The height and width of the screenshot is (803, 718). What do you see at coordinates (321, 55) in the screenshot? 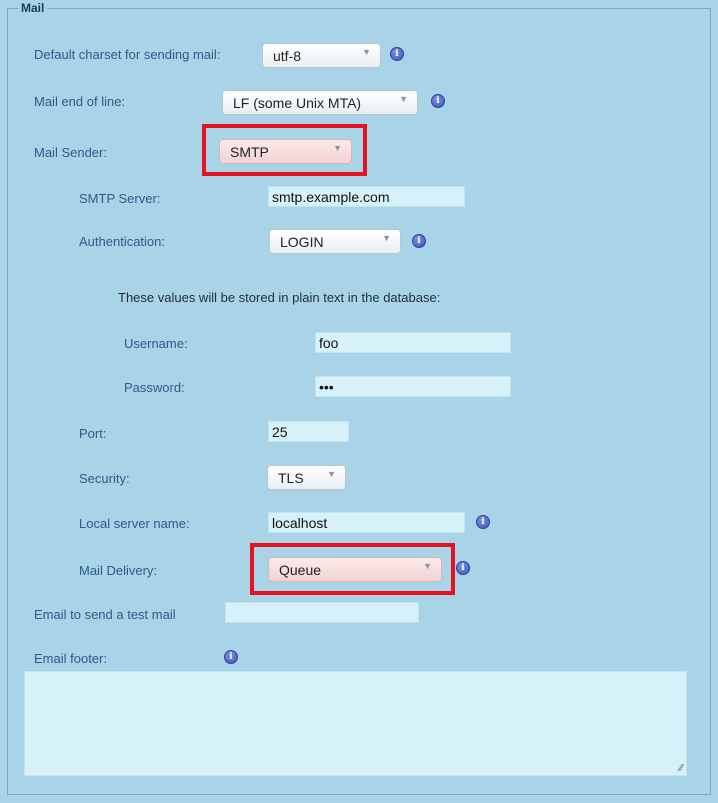
I see `charset-select: utf-8 ▼` at bounding box center [321, 55].